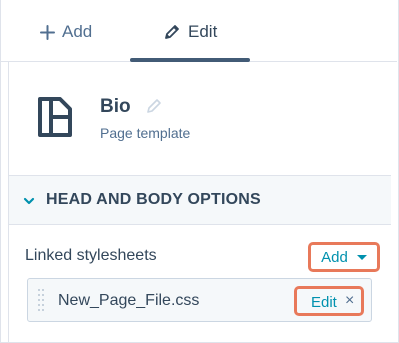 Image resolution: width=399 pixels, height=343 pixels. What do you see at coordinates (115, 106) in the screenshot?
I see `module-title: Bio` at bounding box center [115, 106].